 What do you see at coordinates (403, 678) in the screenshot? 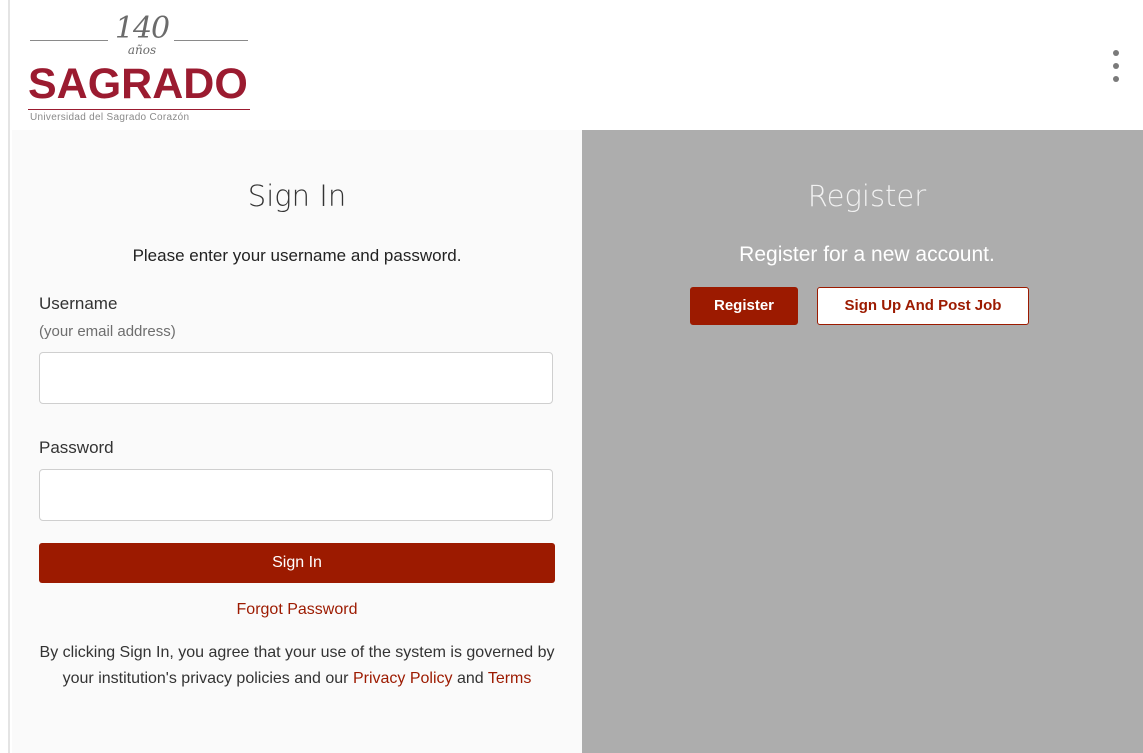
I see `privacy-policy-link: Privacy Policy` at bounding box center [403, 678].